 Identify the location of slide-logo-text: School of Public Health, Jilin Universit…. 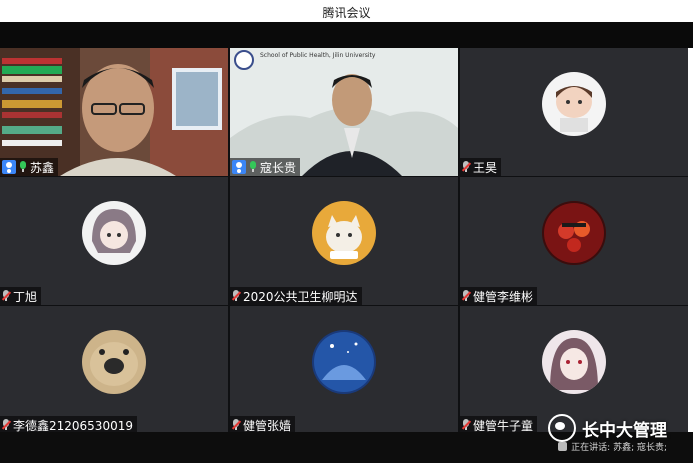
(318, 55).